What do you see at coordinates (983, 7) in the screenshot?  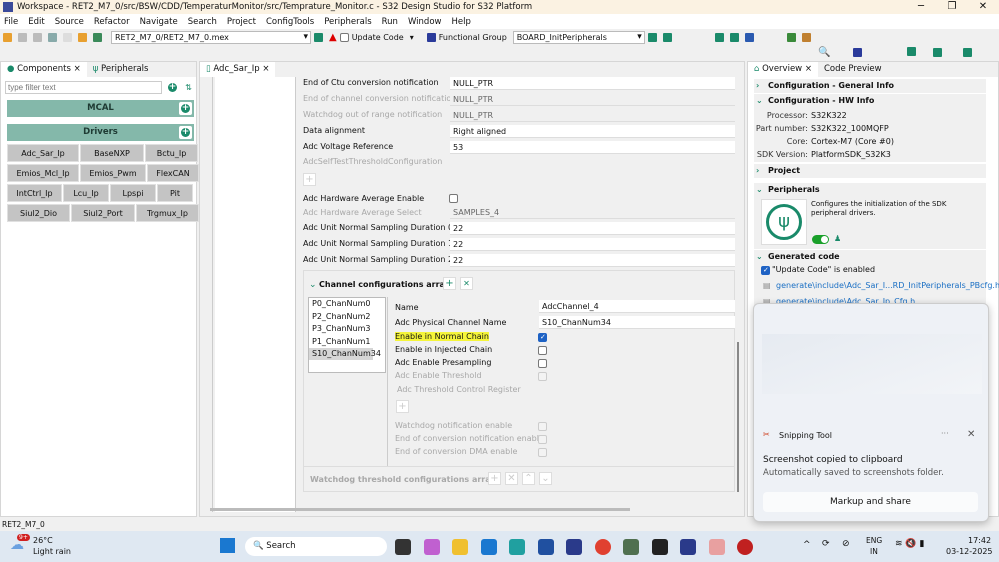 I see `close-button: ✕` at bounding box center [983, 7].